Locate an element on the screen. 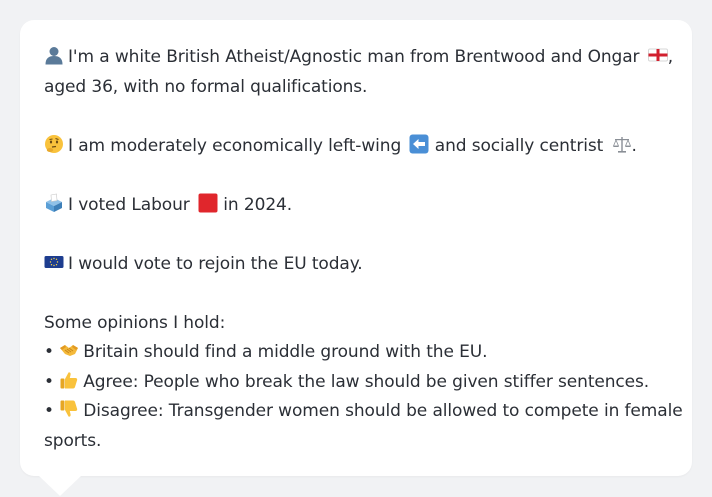  ballot-box-icon is located at coordinates (54, 203).